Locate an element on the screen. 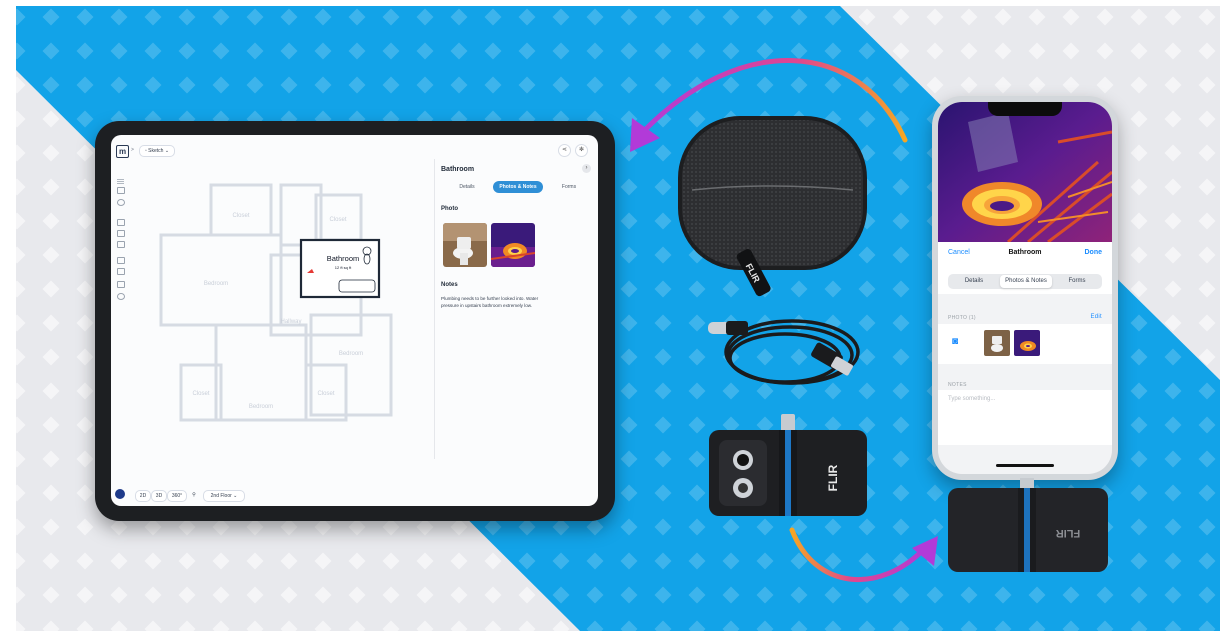 The image size is (1220, 631). room-label-bedroom-3: Bedroom is located at coordinates (261, 407).